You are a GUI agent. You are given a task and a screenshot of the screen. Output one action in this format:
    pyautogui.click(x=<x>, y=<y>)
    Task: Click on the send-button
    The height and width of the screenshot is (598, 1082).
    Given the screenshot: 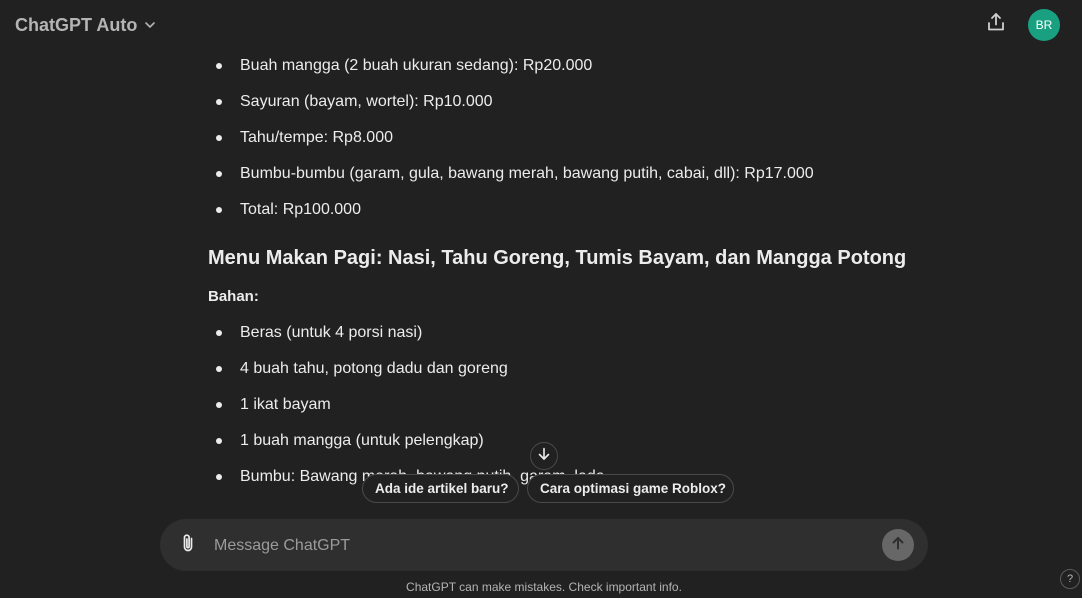 What is the action you would take?
    pyautogui.click(x=898, y=545)
    